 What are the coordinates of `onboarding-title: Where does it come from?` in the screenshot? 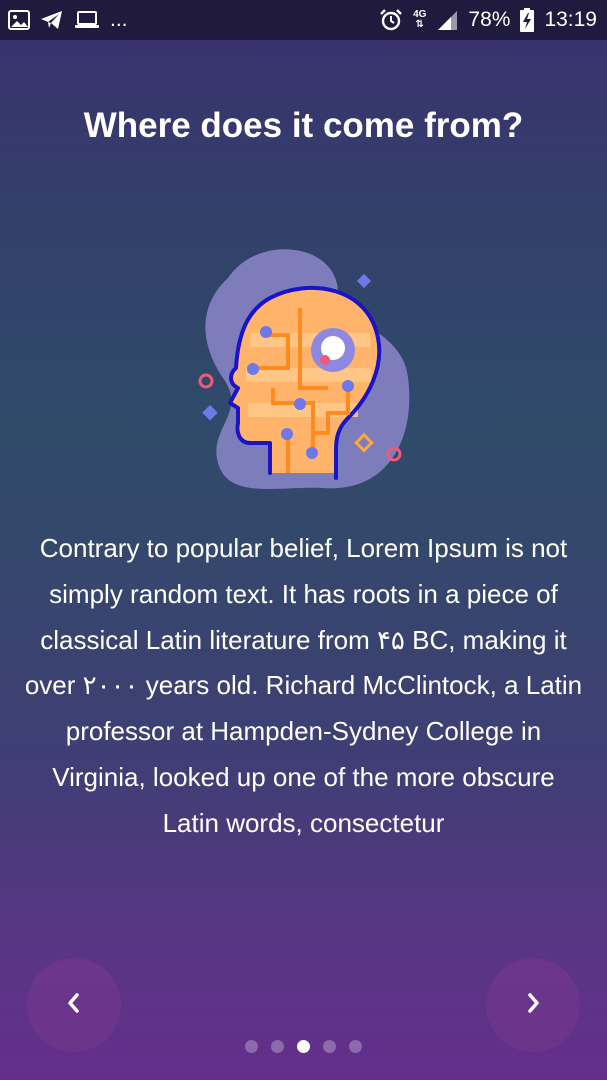 It's located at (303, 125).